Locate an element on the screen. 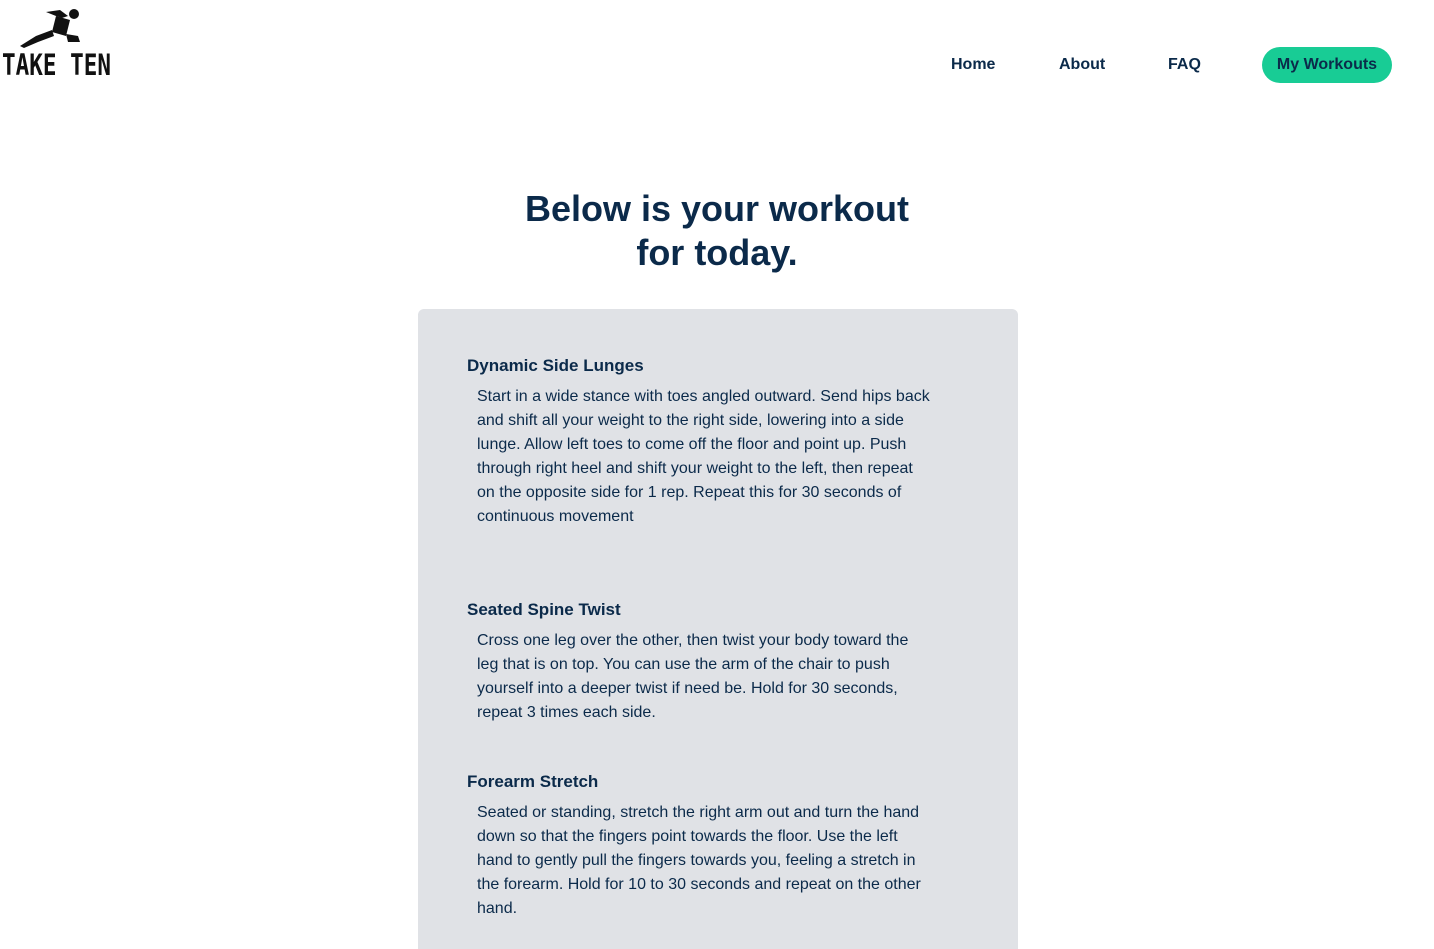 This screenshot has height=949, width=1434. page-title: Below is your workout for today. is located at coordinates (717, 231).